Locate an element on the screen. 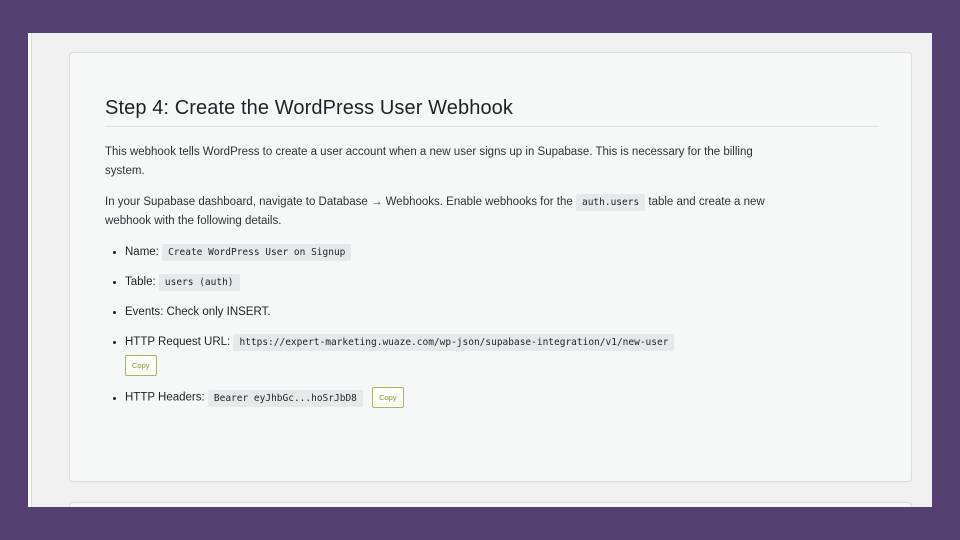  detail-label: Table: is located at coordinates (140, 282).